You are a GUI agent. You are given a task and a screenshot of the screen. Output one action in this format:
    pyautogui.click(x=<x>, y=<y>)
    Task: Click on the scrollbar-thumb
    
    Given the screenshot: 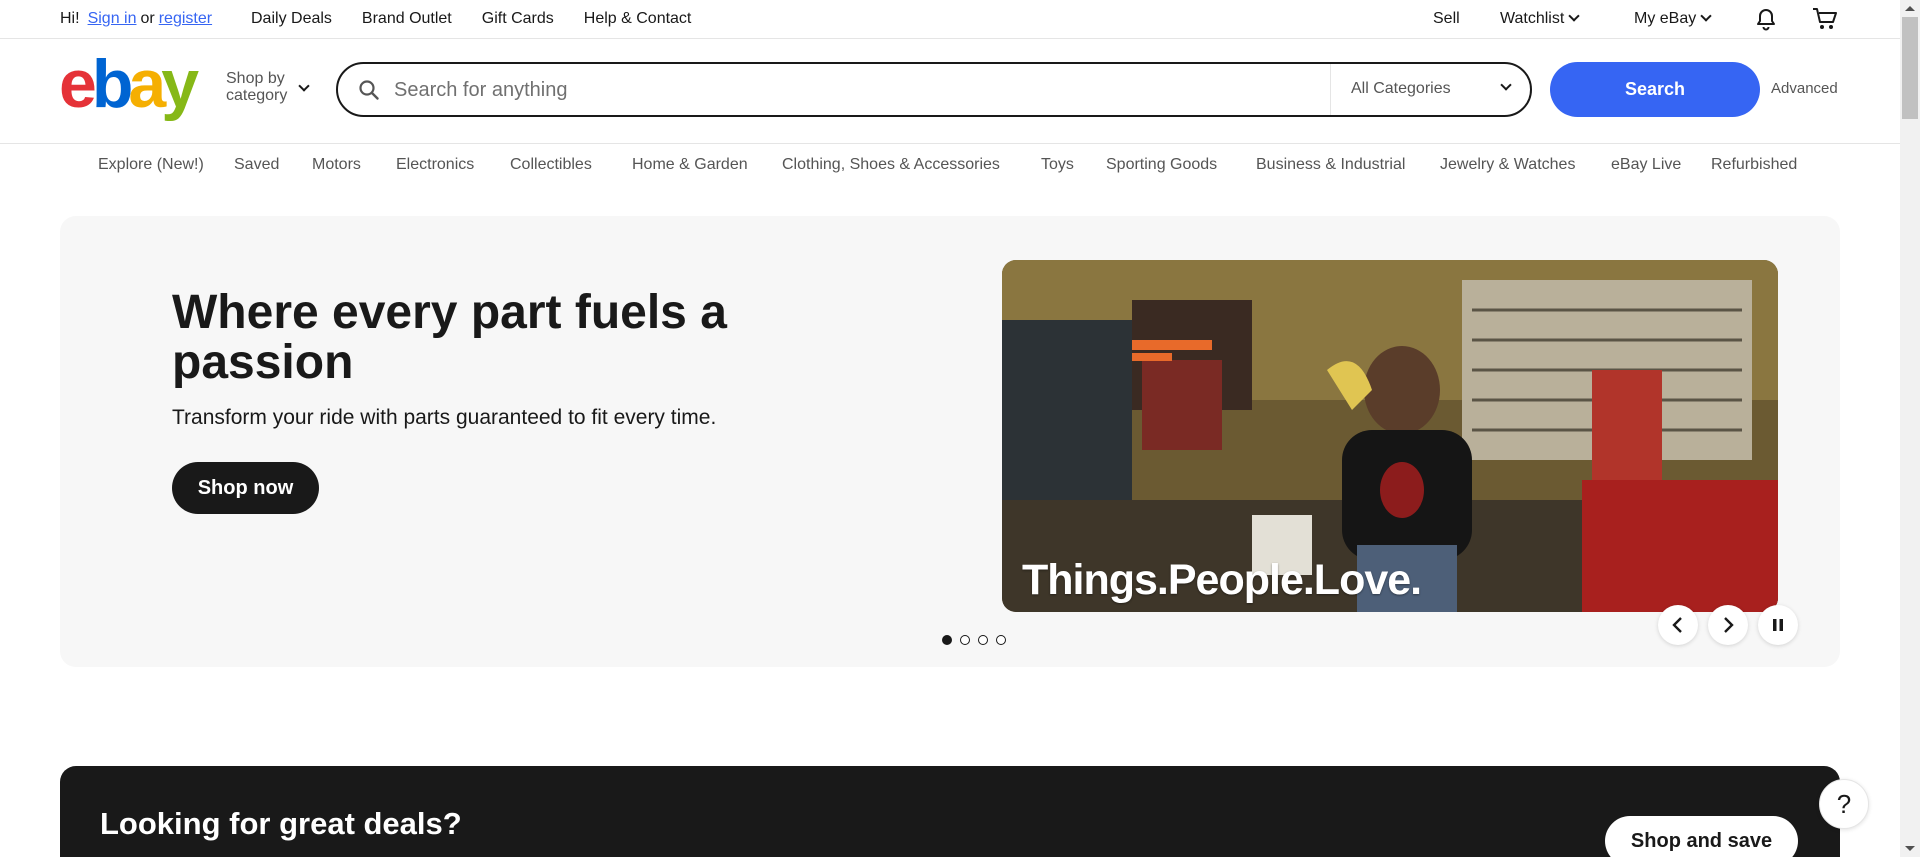 What is the action you would take?
    pyautogui.click(x=1910, y=68)
    